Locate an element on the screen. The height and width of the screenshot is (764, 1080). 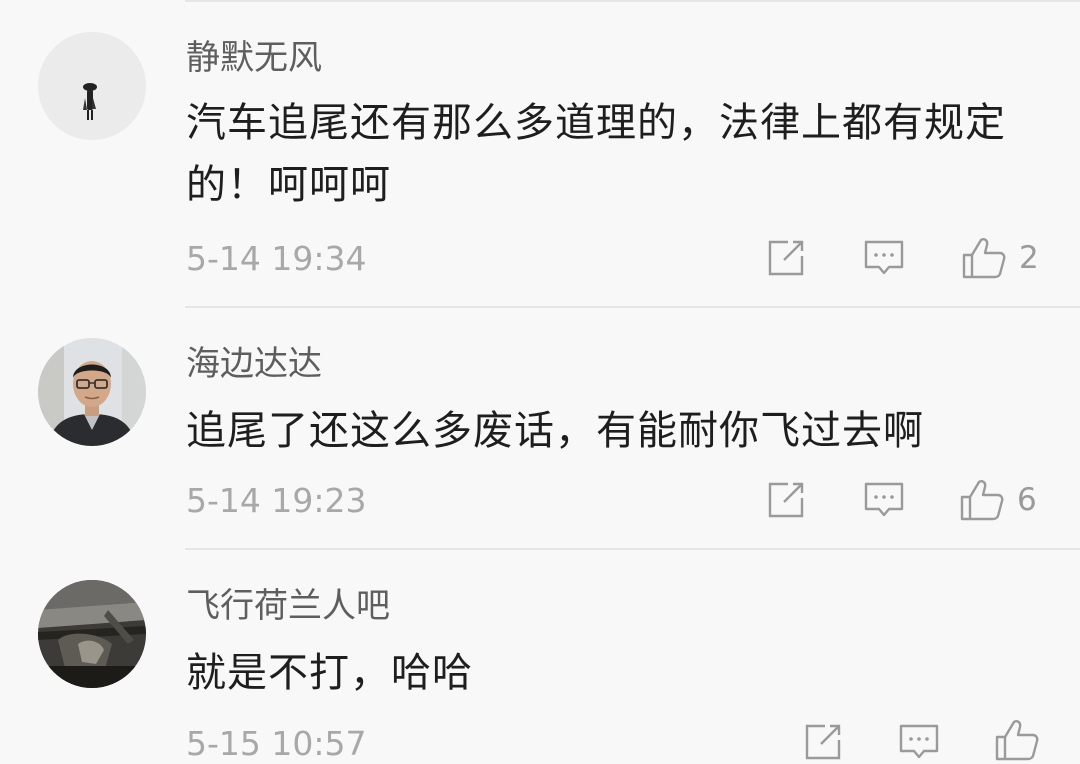
comment-text: 就是不打，哈哈 is located at coordinates (329, 673).